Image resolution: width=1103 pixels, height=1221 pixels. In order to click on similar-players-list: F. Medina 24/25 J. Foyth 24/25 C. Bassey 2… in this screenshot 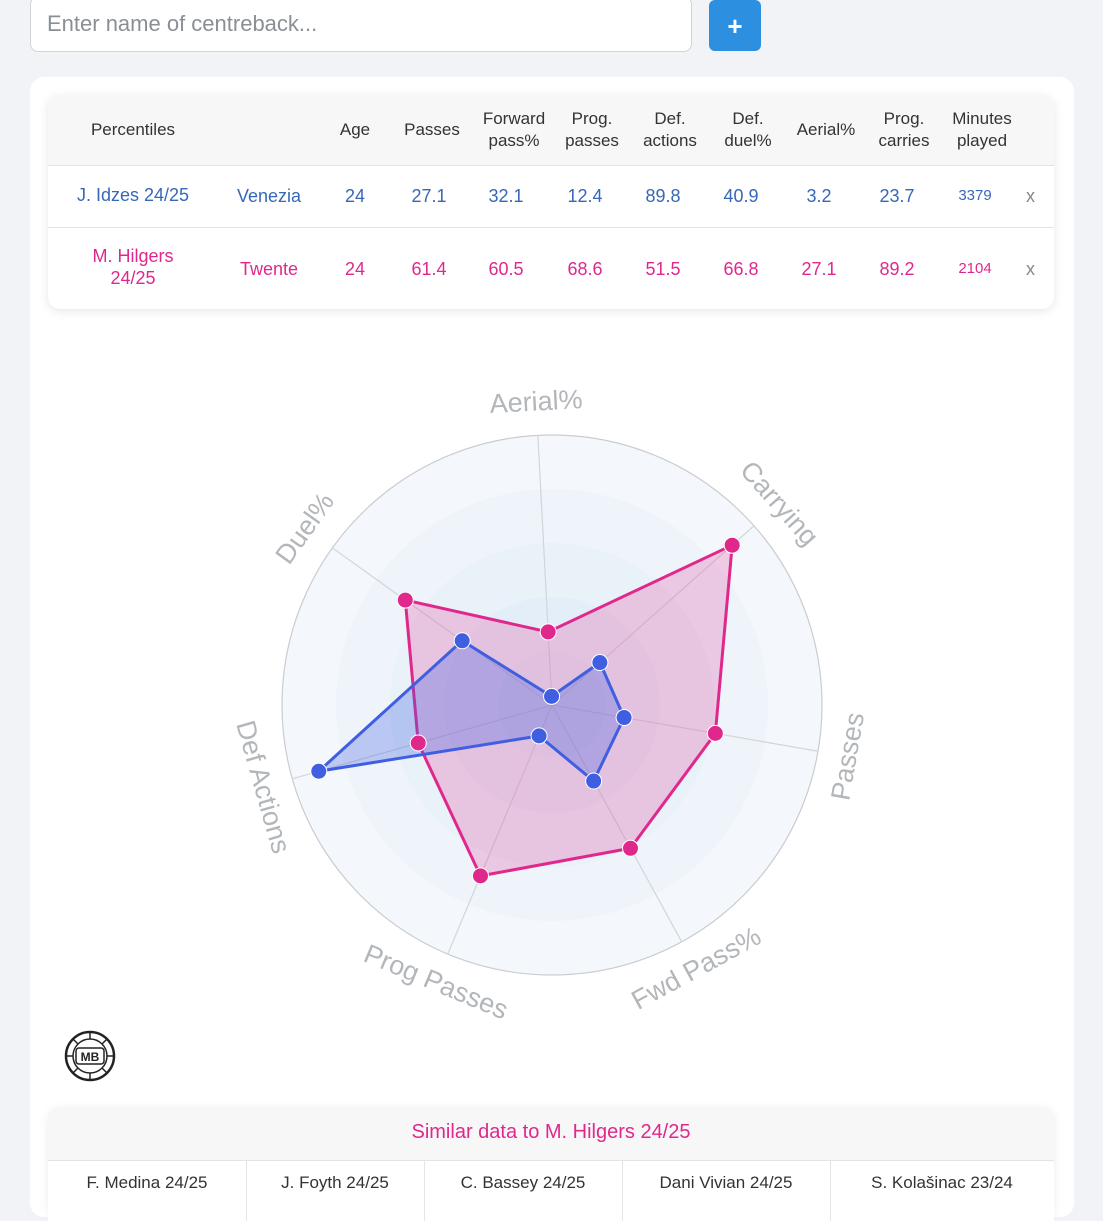, I will do `click(551, 1190)`.